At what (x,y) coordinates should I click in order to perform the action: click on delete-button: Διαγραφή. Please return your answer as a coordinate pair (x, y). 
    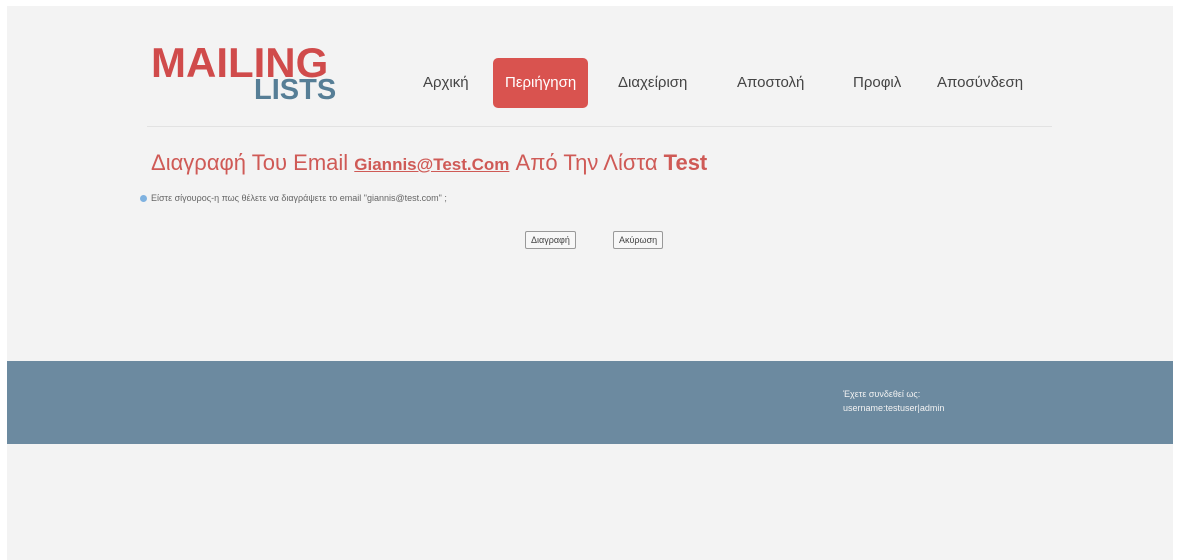
    Looking at the image, I should click on (550, 240).